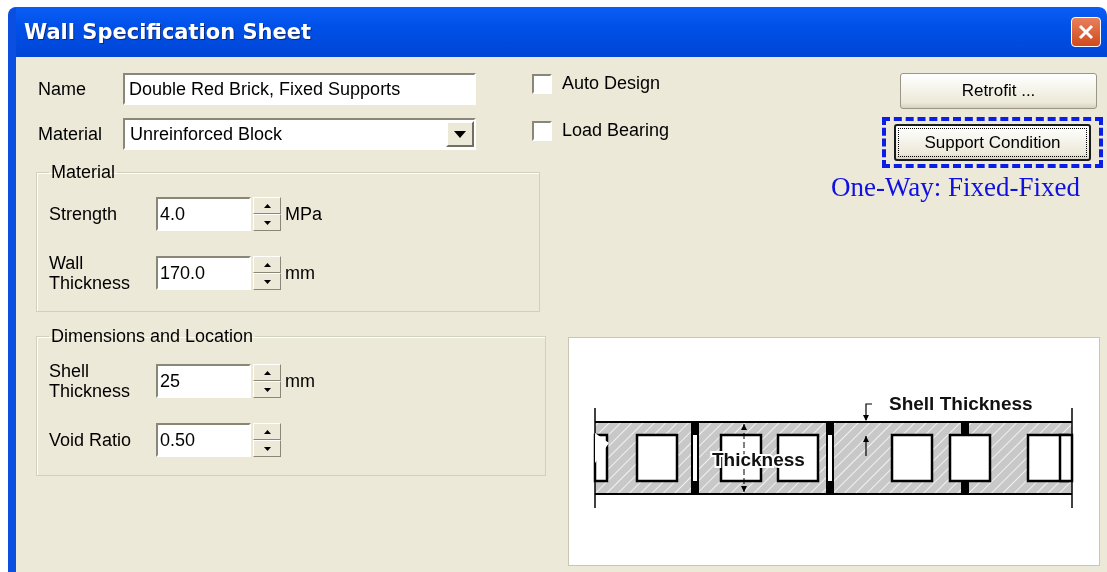 The image size is (1107, 572). I want to click on close-button, so click(1086, 32).